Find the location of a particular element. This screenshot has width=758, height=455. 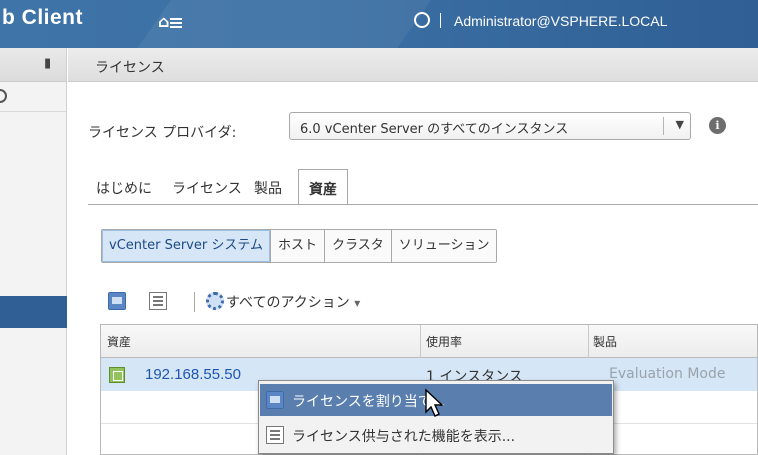

page-title: ライセンス is located at coordinates (130, 68).